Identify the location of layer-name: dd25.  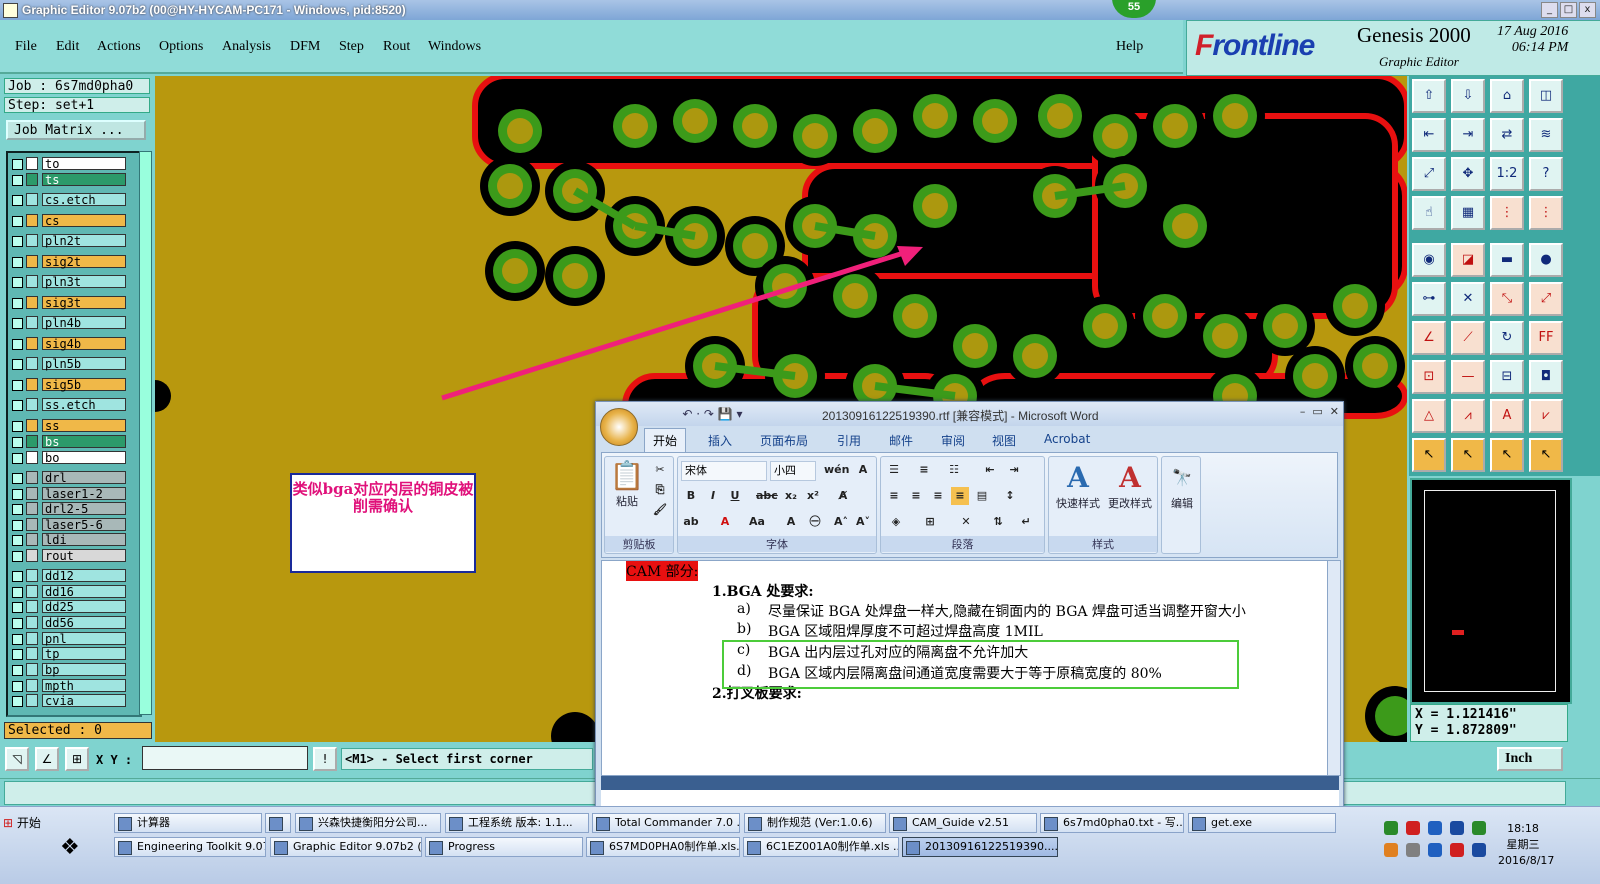
(84, 607).